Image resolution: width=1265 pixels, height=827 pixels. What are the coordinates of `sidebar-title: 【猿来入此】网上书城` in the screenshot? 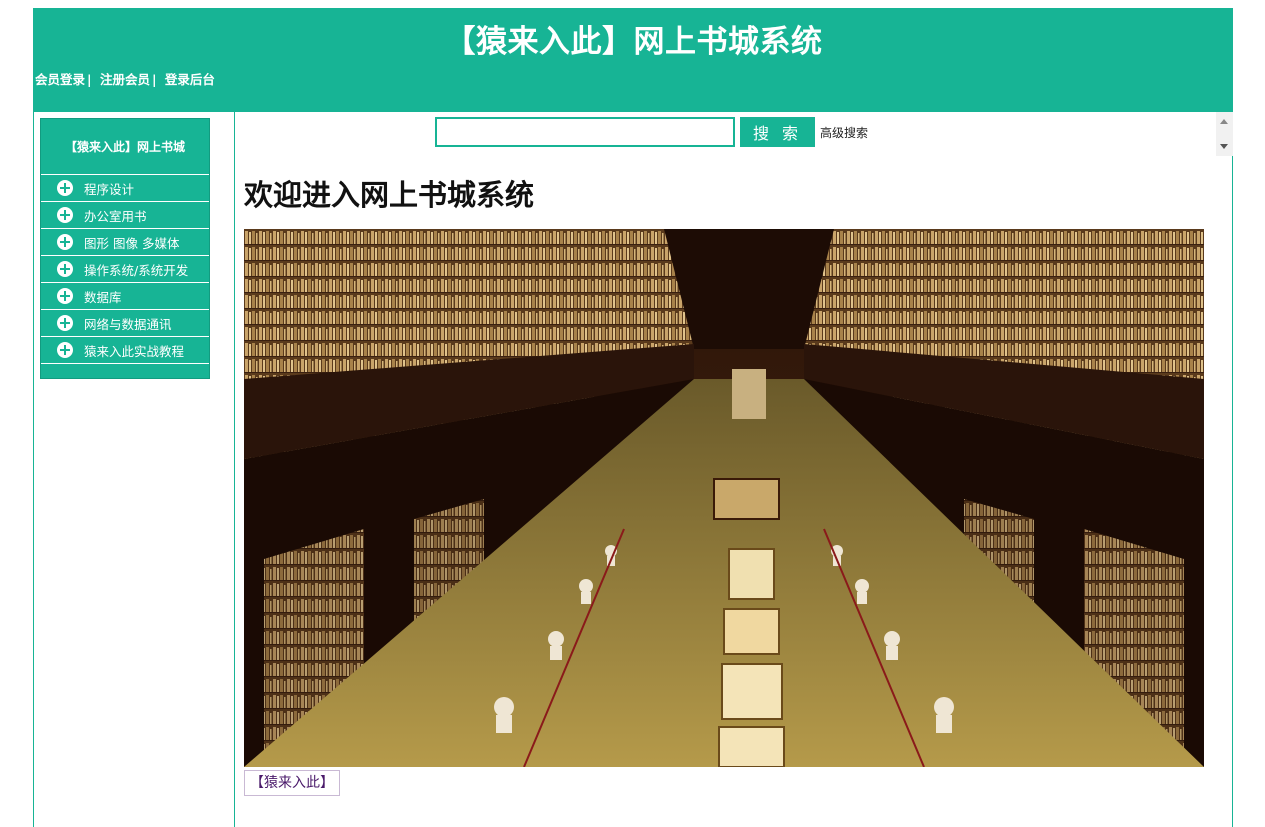 It's located at (125, 147).